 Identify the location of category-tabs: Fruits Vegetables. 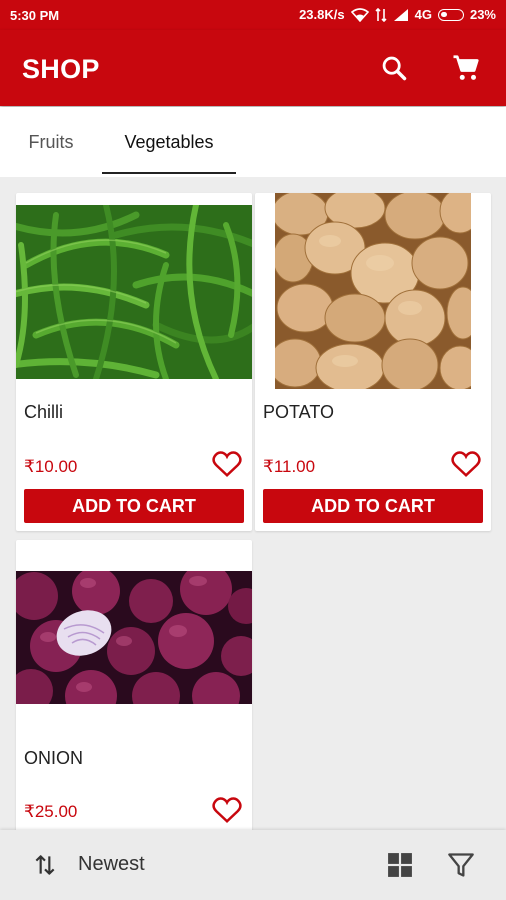
(253, 142).